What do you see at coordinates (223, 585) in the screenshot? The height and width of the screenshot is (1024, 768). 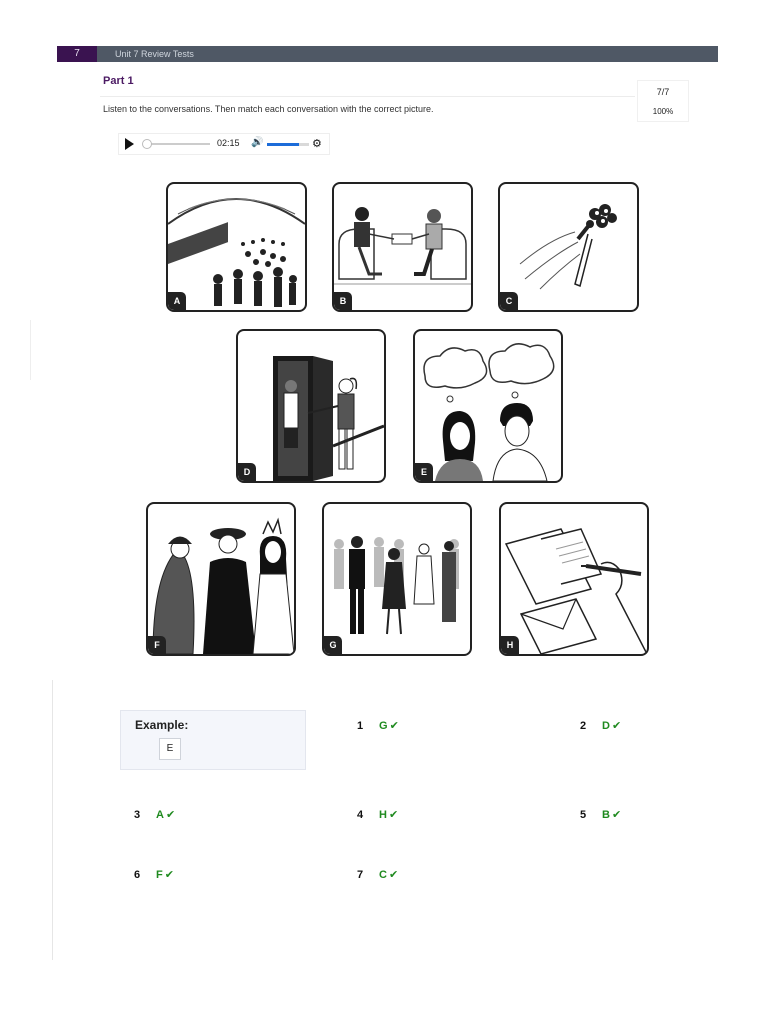 I see `costume-party-icon` at bounding box center [223, 585].